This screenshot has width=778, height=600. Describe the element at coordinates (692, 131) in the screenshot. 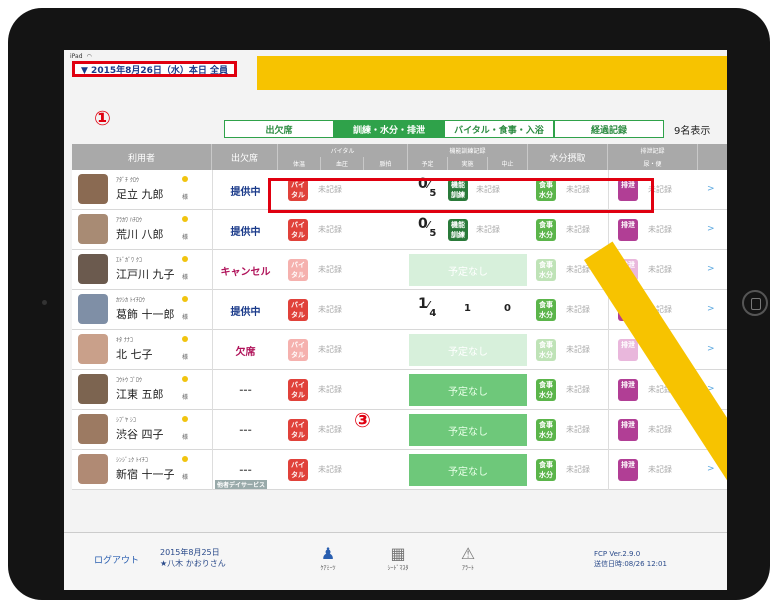

I see `display-count: 9名表示` at that location.